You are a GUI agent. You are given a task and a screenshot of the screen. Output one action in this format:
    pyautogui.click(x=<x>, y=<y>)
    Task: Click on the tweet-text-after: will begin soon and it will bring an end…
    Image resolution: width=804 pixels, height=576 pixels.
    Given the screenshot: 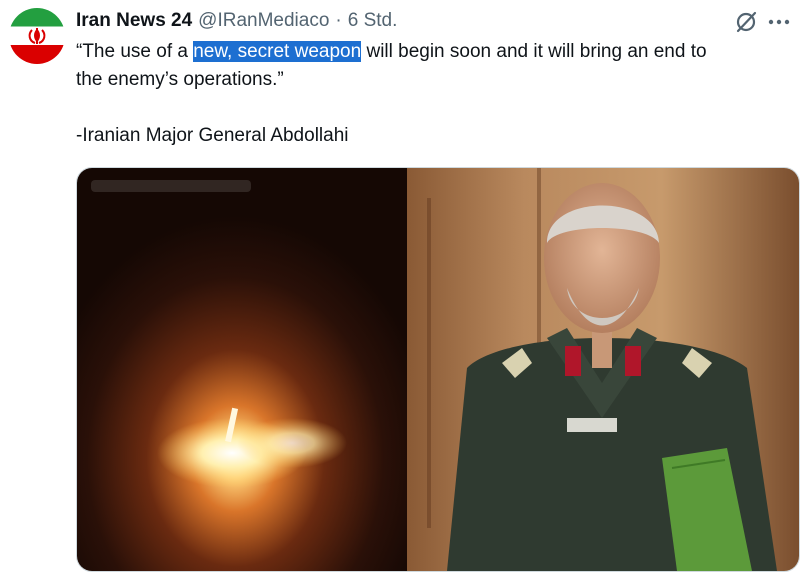 What is the action you would take?
    pyautogui.click(x=534, y=51)
    